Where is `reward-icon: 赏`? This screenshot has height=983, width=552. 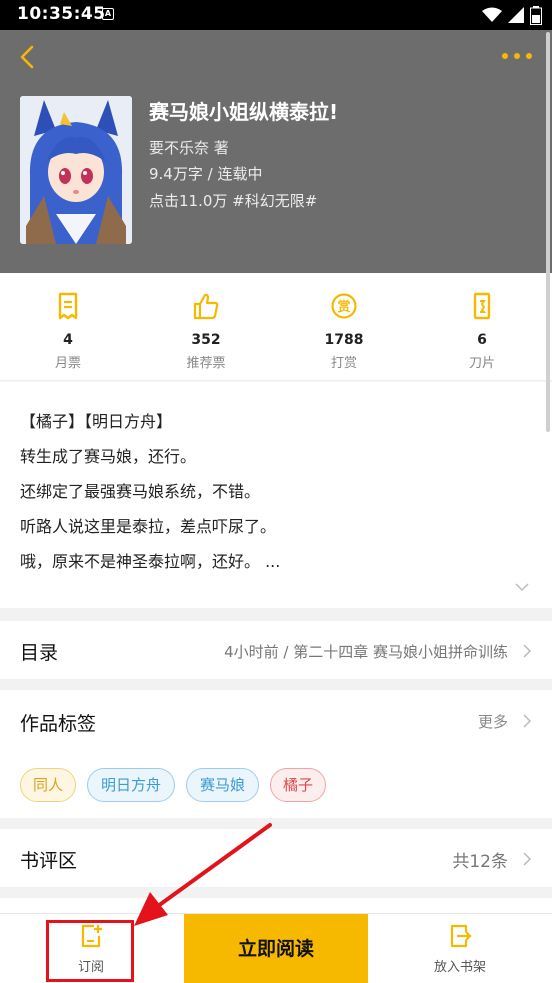 reward-icon: 赏 is located at coordinates (344, 306).